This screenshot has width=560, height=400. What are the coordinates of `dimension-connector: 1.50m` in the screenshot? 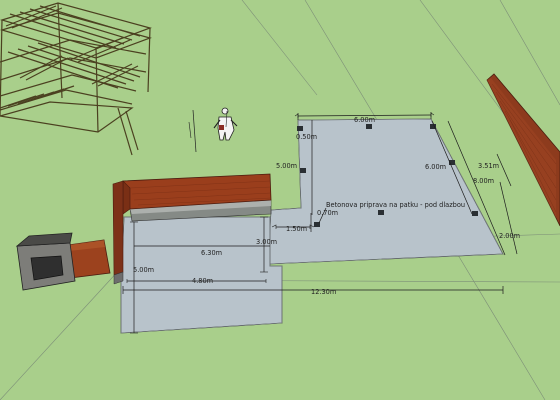 It's located at (296, 229).